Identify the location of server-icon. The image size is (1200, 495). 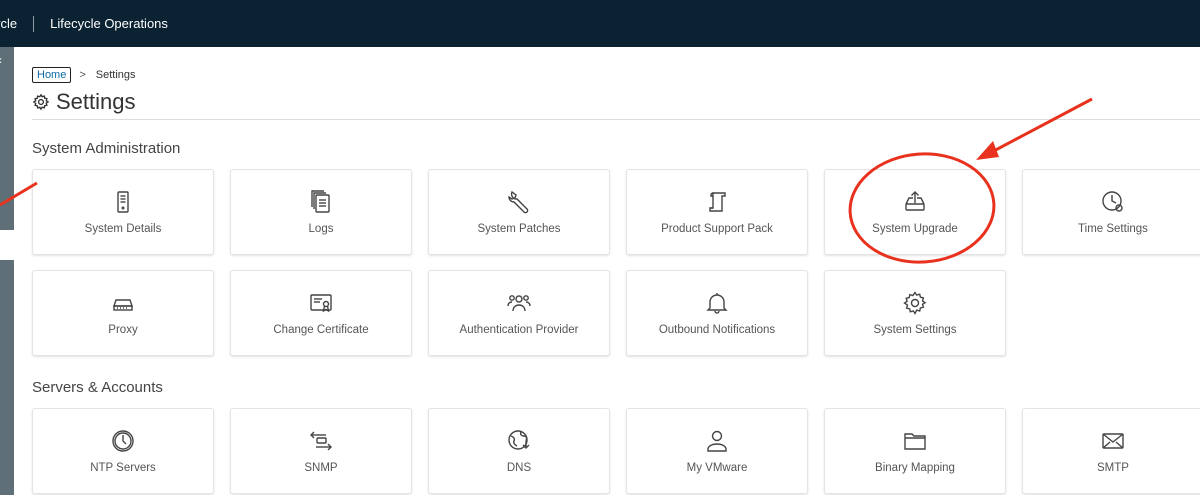
(123, 202).